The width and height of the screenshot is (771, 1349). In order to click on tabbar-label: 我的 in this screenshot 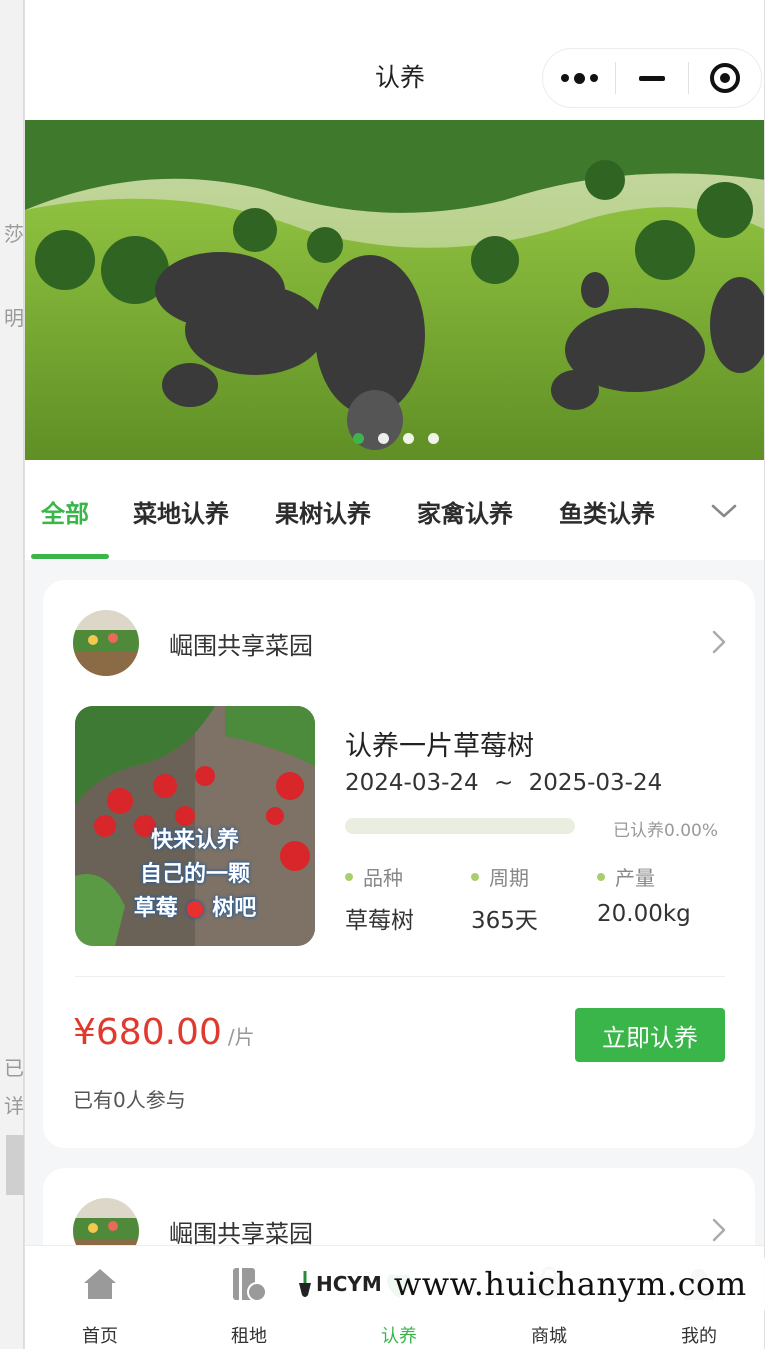, I will do `click(699, 1336)`.